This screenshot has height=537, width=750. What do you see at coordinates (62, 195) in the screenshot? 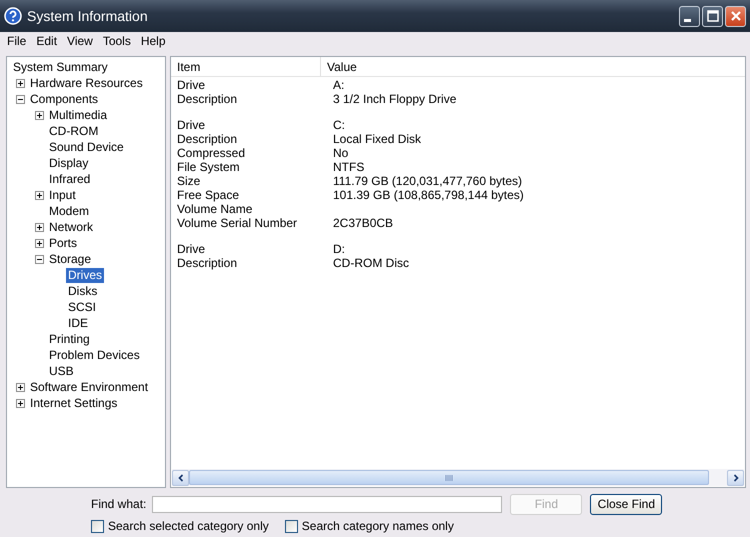
I see `tree-item: Input` at bounding box center [62, 195].